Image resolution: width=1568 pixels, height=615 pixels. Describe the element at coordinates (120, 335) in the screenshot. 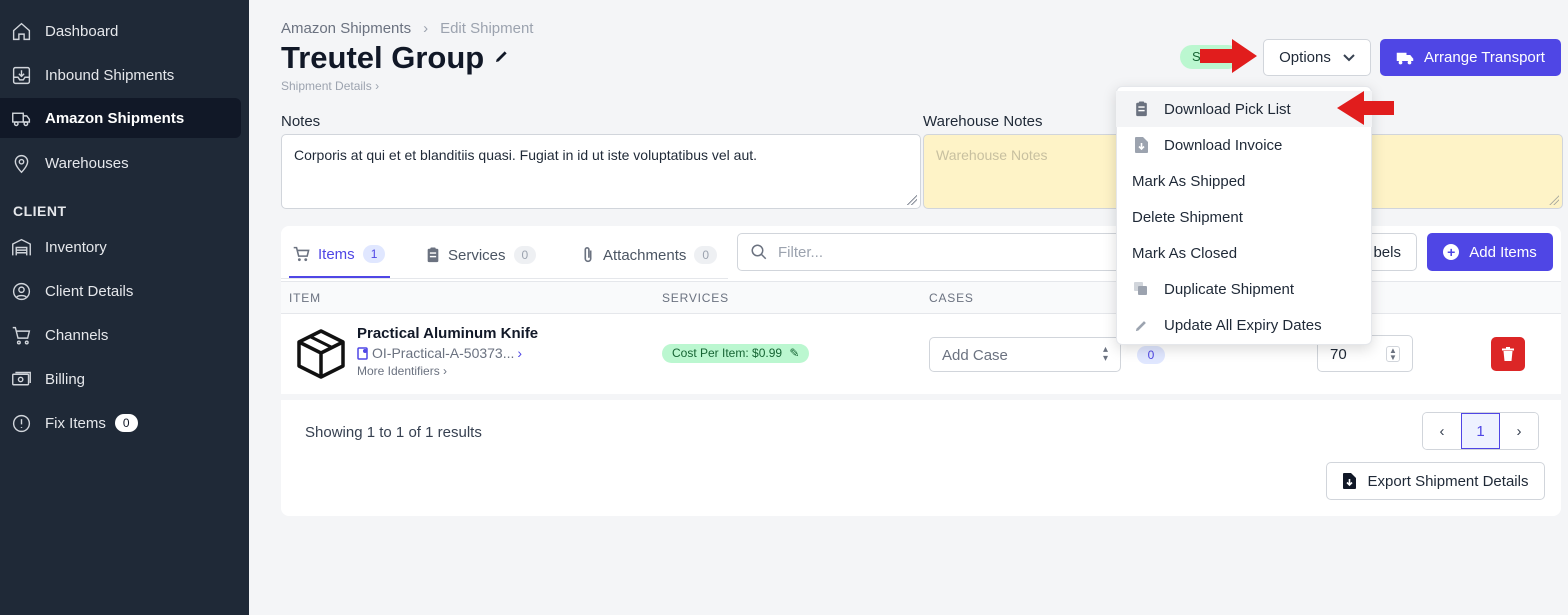

I see `sidebar-item-channels: Channels` at that location.